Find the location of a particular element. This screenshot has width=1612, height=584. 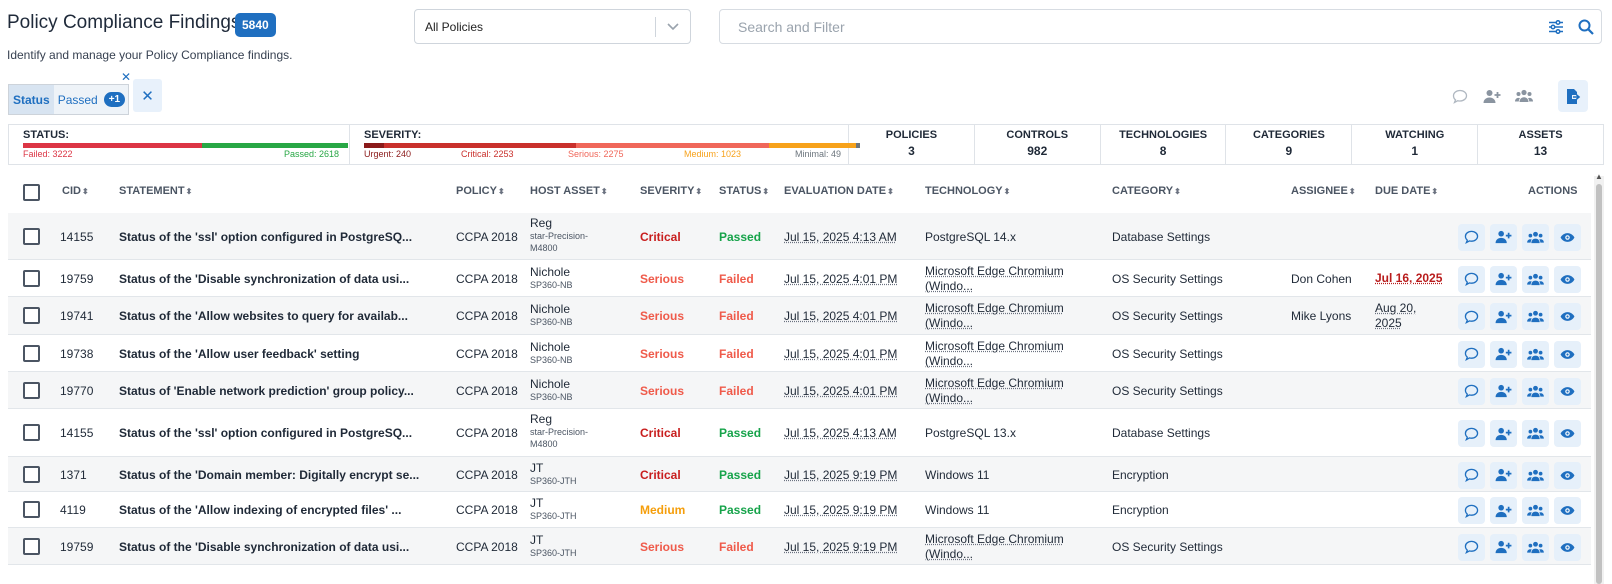

chevron-down-icon is located at coordinates (673, 26).